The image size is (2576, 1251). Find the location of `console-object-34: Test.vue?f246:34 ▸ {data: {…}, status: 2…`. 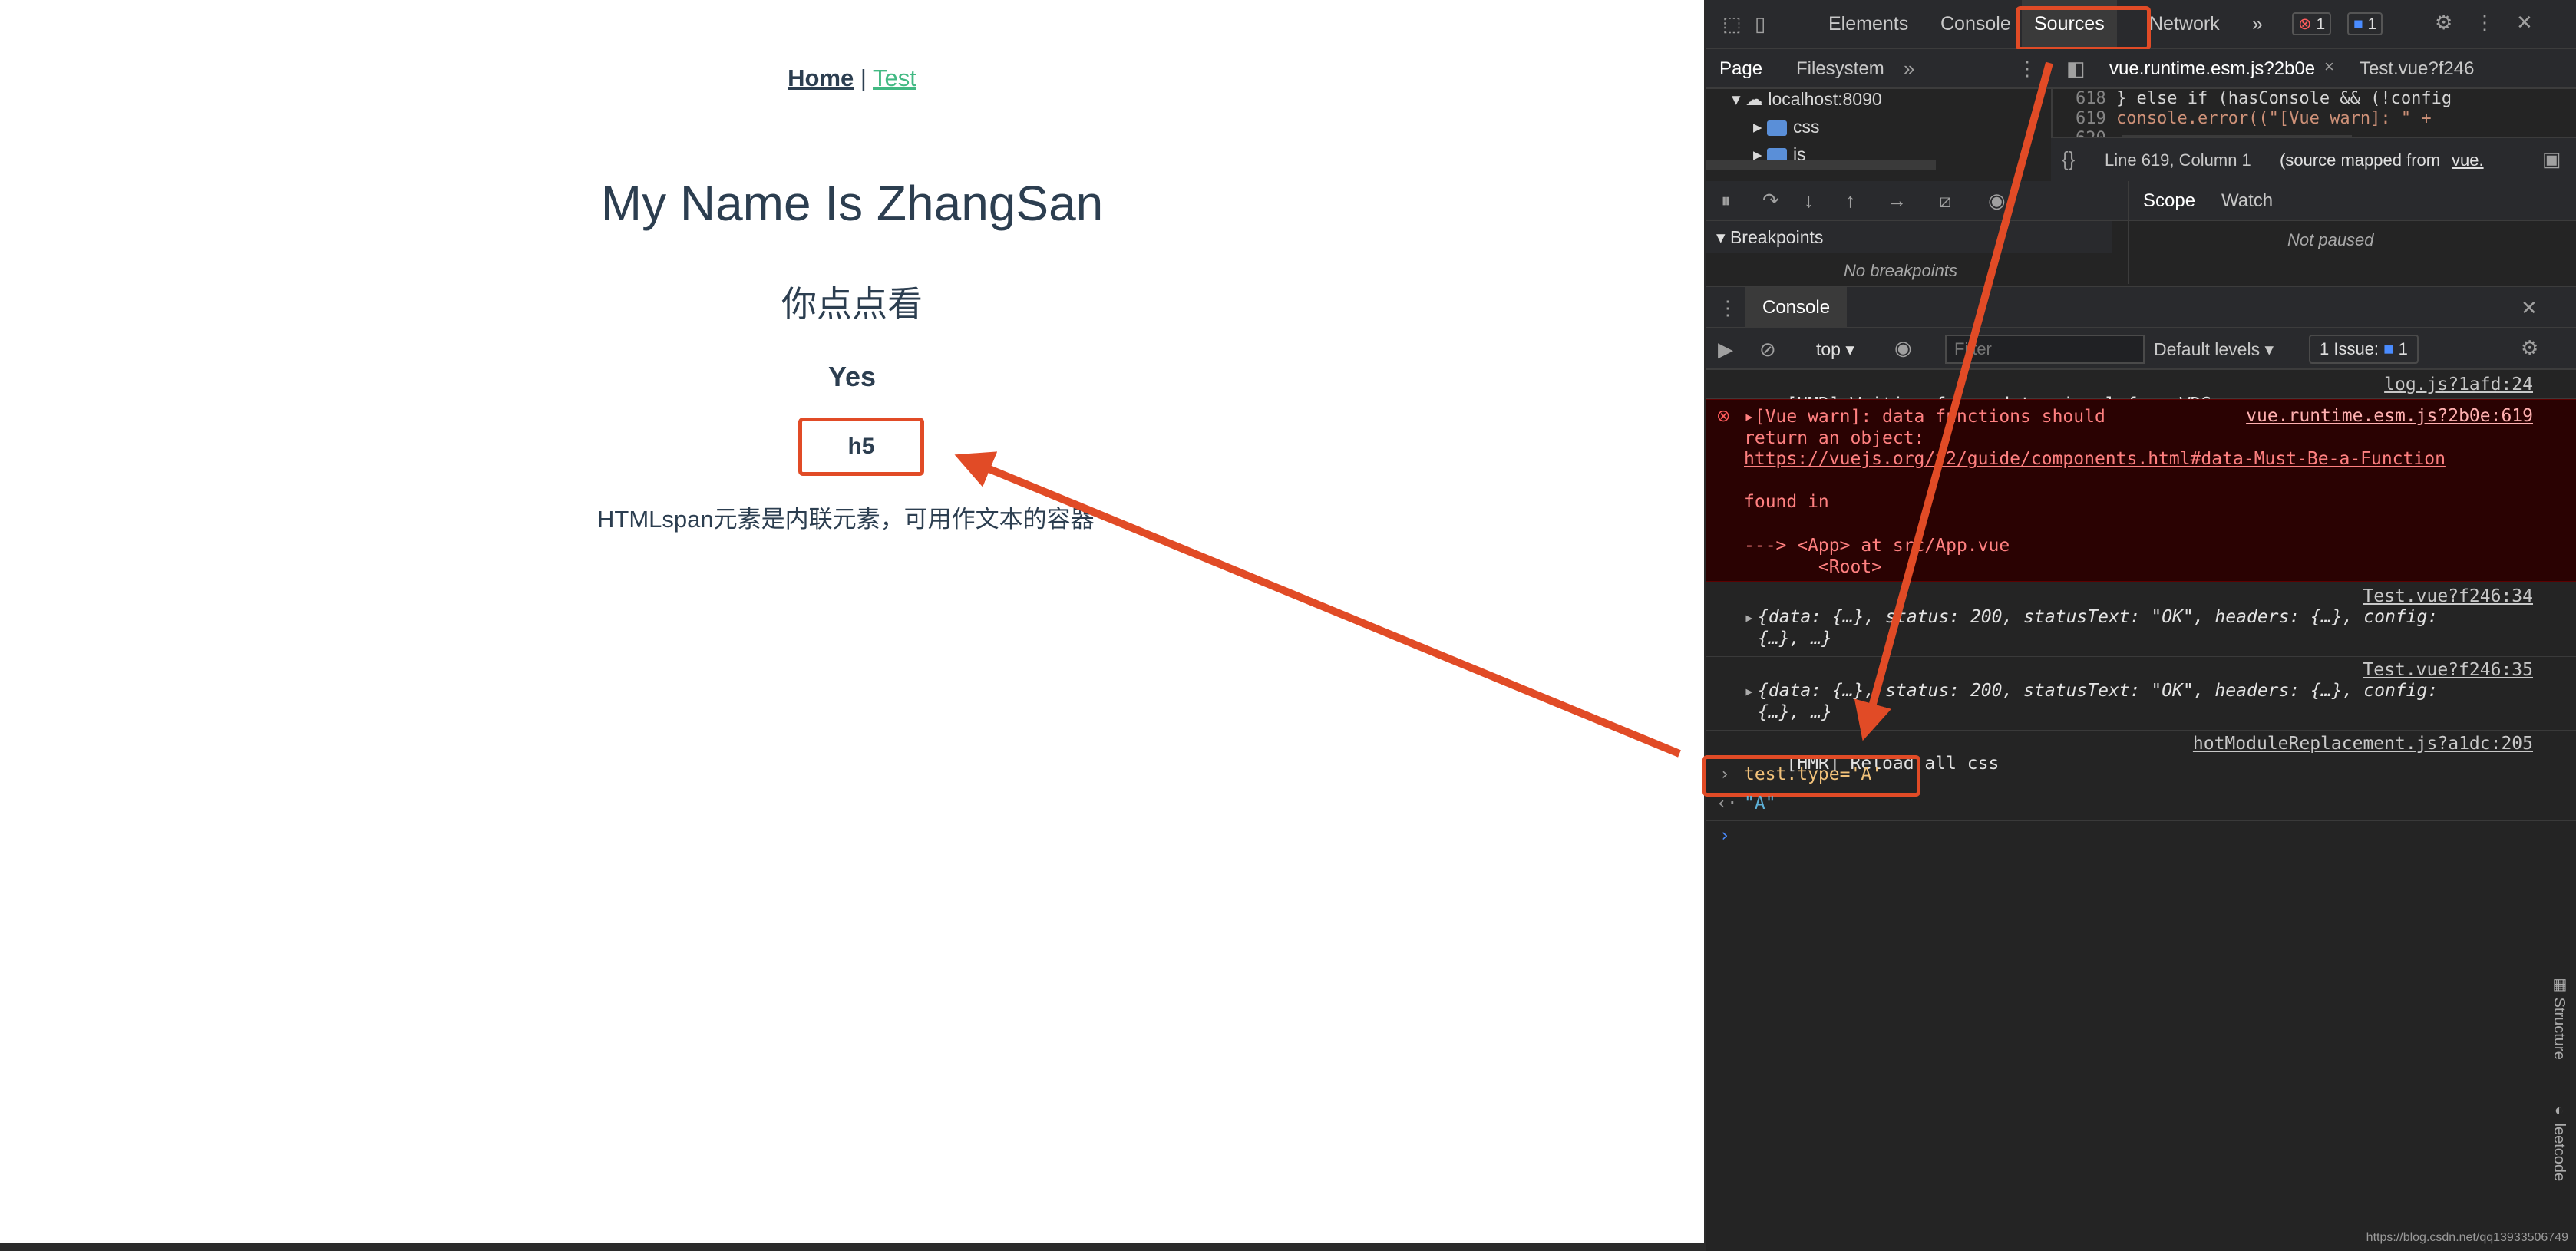

console-object-34: Test.vue?f246:34 ▸ {data: {…}, status: 2… is located at coordinates (2141, 620).